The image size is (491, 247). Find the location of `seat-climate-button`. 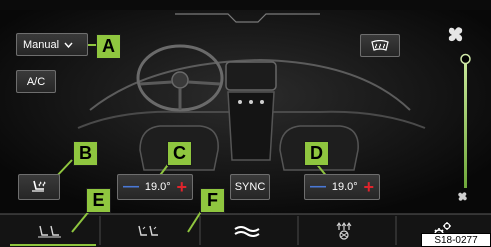

seat-climate-button is located at coordinates (39, 187).